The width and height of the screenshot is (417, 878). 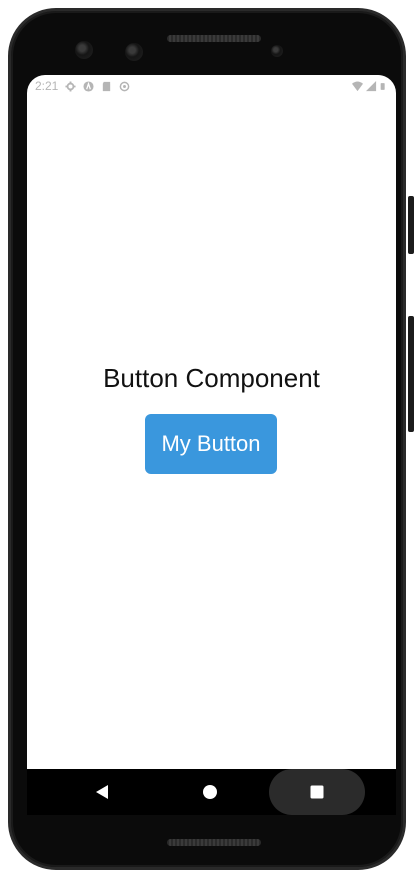 What do you see at coordinates (214, 842) in the screenshot?
I see `bottom-speaker` at bounding box center [214, 842].